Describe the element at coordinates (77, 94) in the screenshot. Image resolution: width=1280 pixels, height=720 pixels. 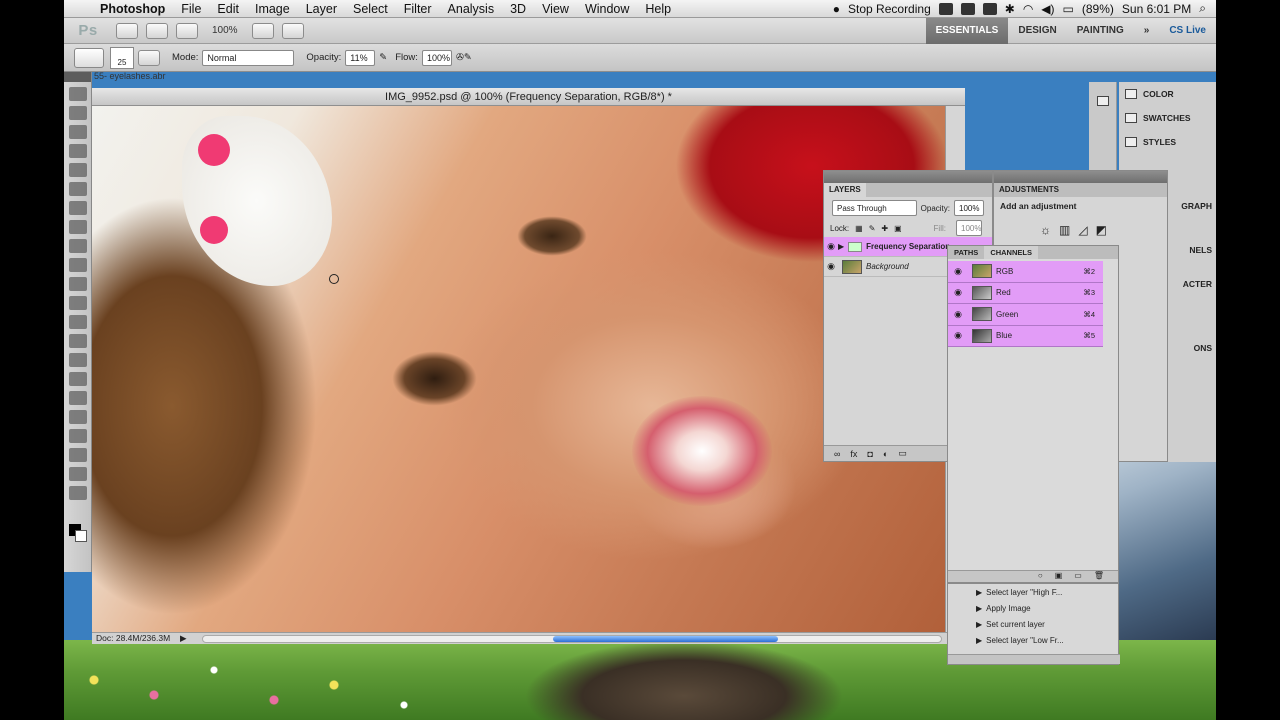
I see `move-tool-icon` at that location.